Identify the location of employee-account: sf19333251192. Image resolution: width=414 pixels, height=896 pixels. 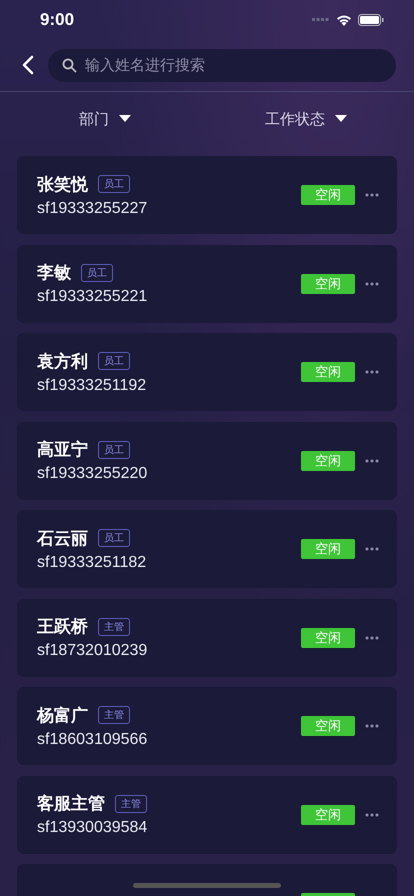
(92, 385).